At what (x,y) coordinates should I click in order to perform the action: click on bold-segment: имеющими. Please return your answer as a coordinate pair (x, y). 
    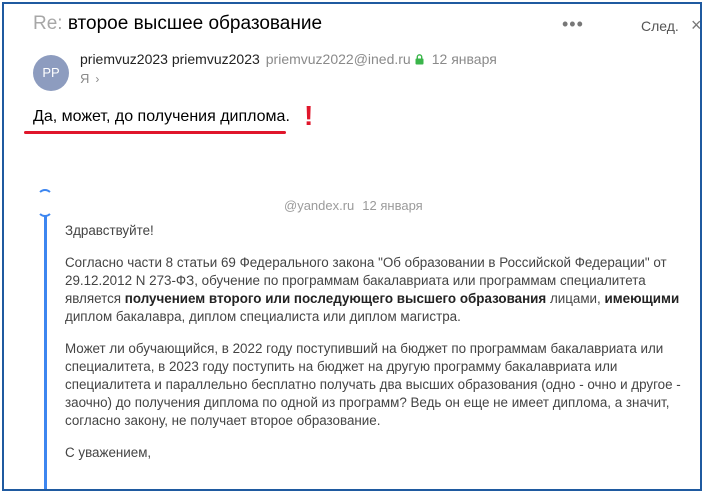
    Looking at the image, I should click on (642, 298).